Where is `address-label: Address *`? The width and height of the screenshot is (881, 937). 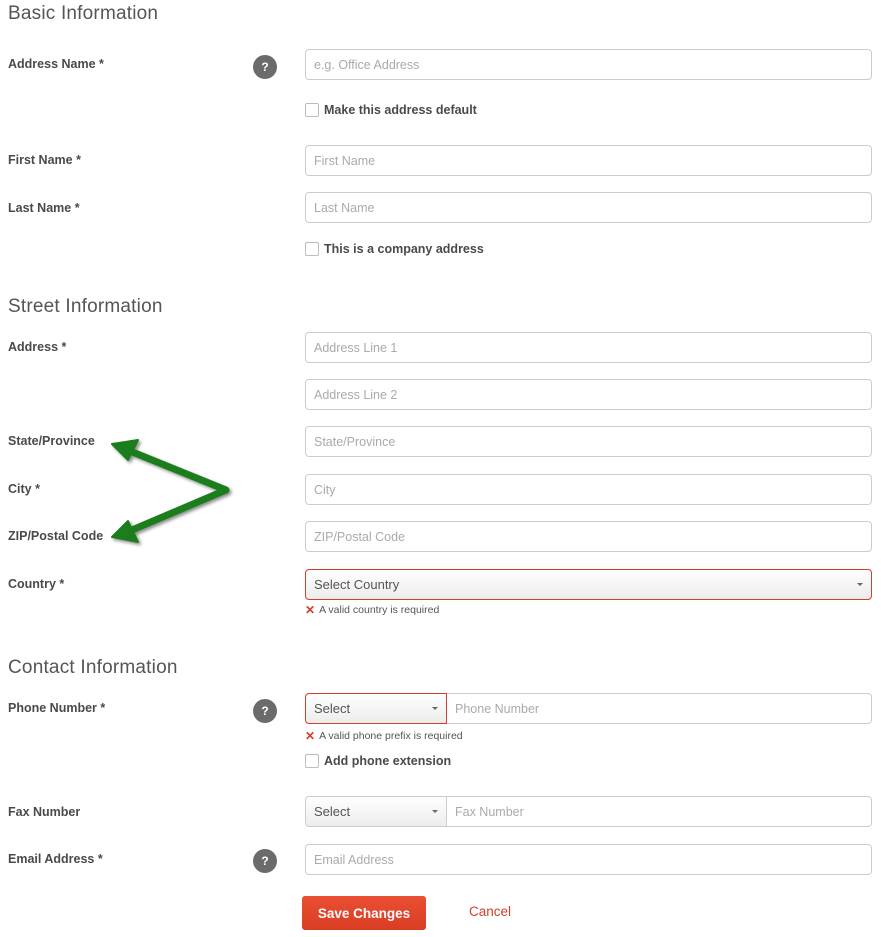
address-label: Address * is located at coordinates (37, 347).